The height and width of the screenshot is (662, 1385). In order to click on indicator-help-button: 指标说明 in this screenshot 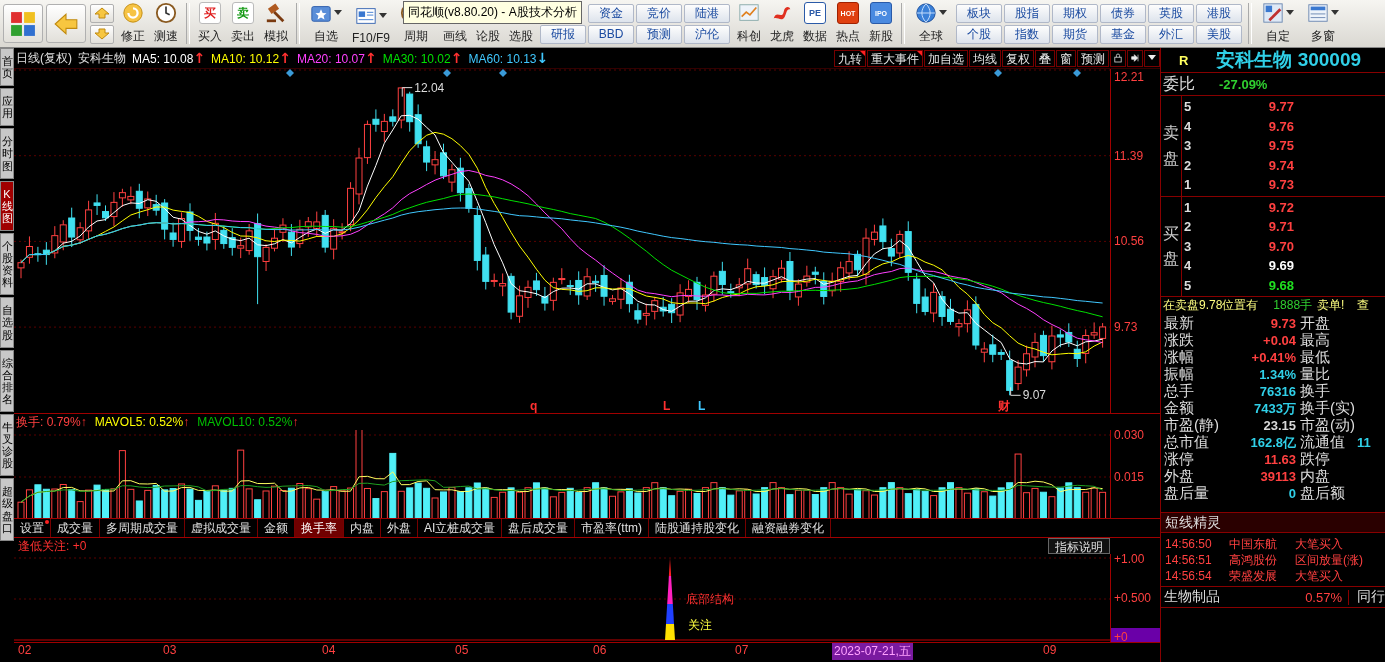, I will do `click(1079, 546)`.